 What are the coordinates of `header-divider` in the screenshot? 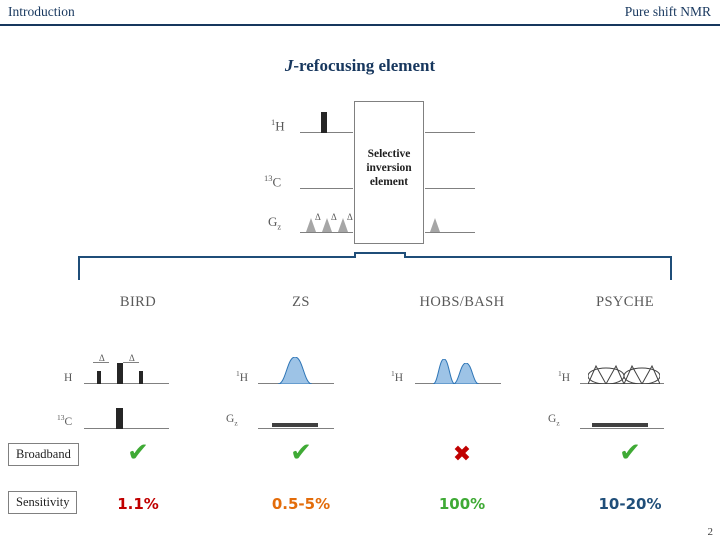 It's located at (360, 25).